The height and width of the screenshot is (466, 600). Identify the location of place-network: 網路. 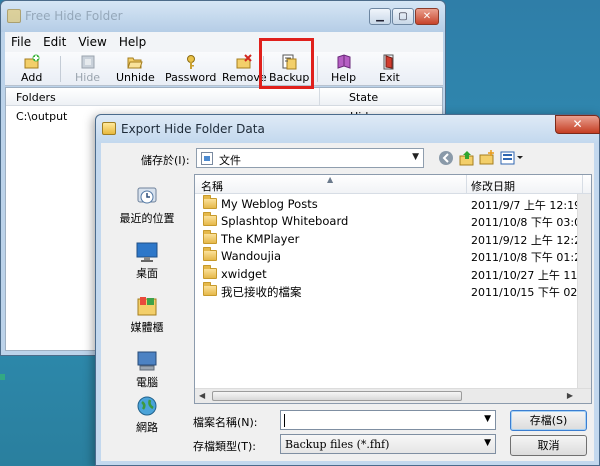
(147, 415).